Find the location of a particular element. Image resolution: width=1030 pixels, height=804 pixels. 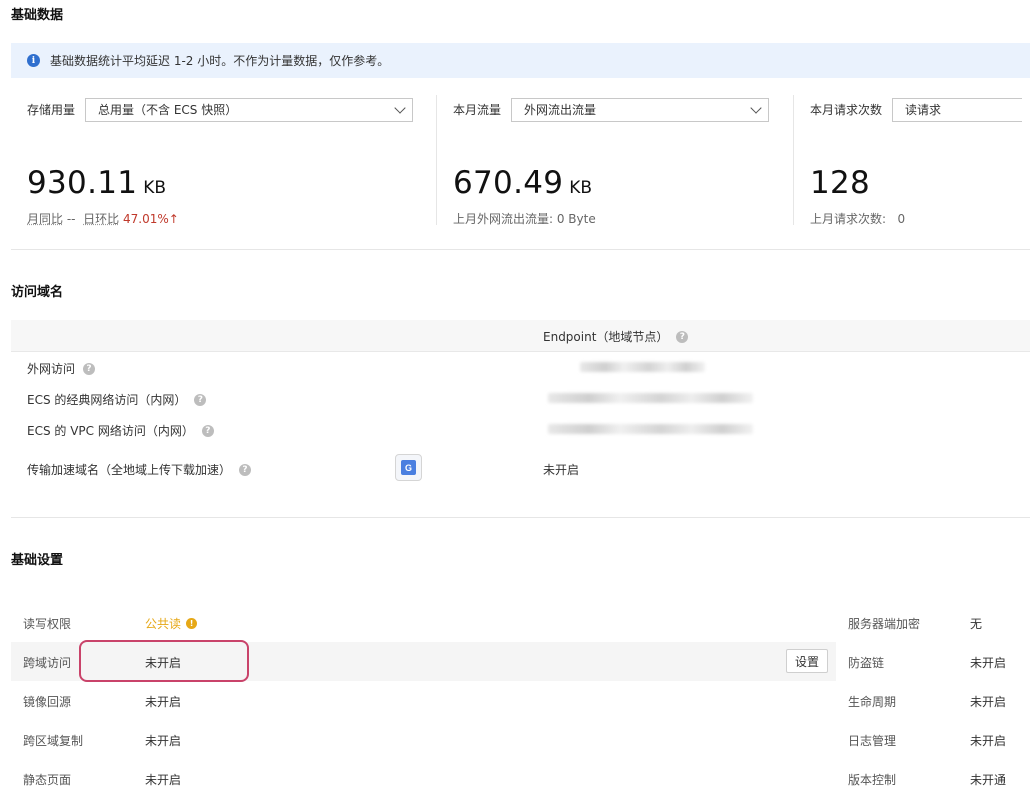

info-text: 基础数据统计平均延迟 1-2 小时。不作为计量数据，仅作参考。 is located at coordinates (220, 61).